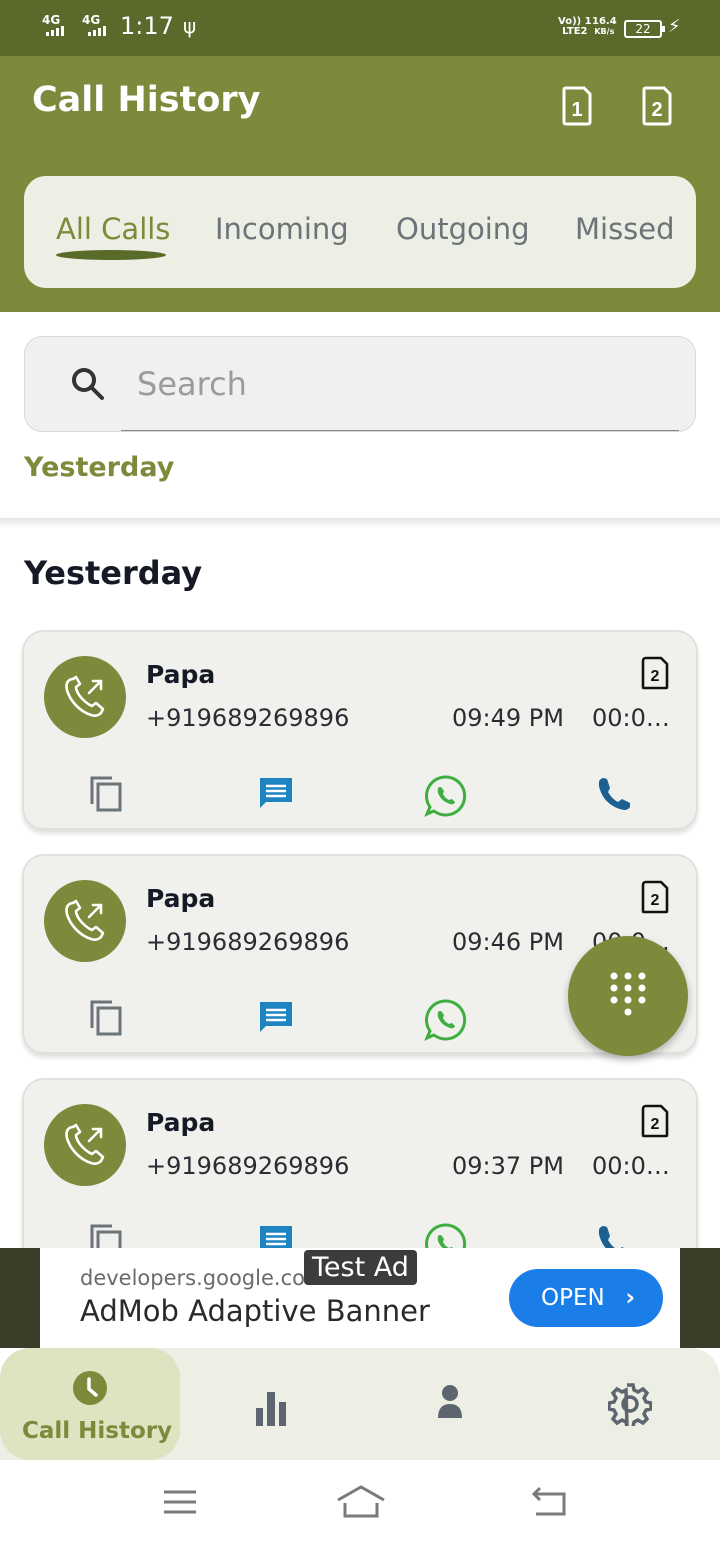  Describe the element at coordinates (88, 384) in the screenshot. I see `search-icon` at that location.